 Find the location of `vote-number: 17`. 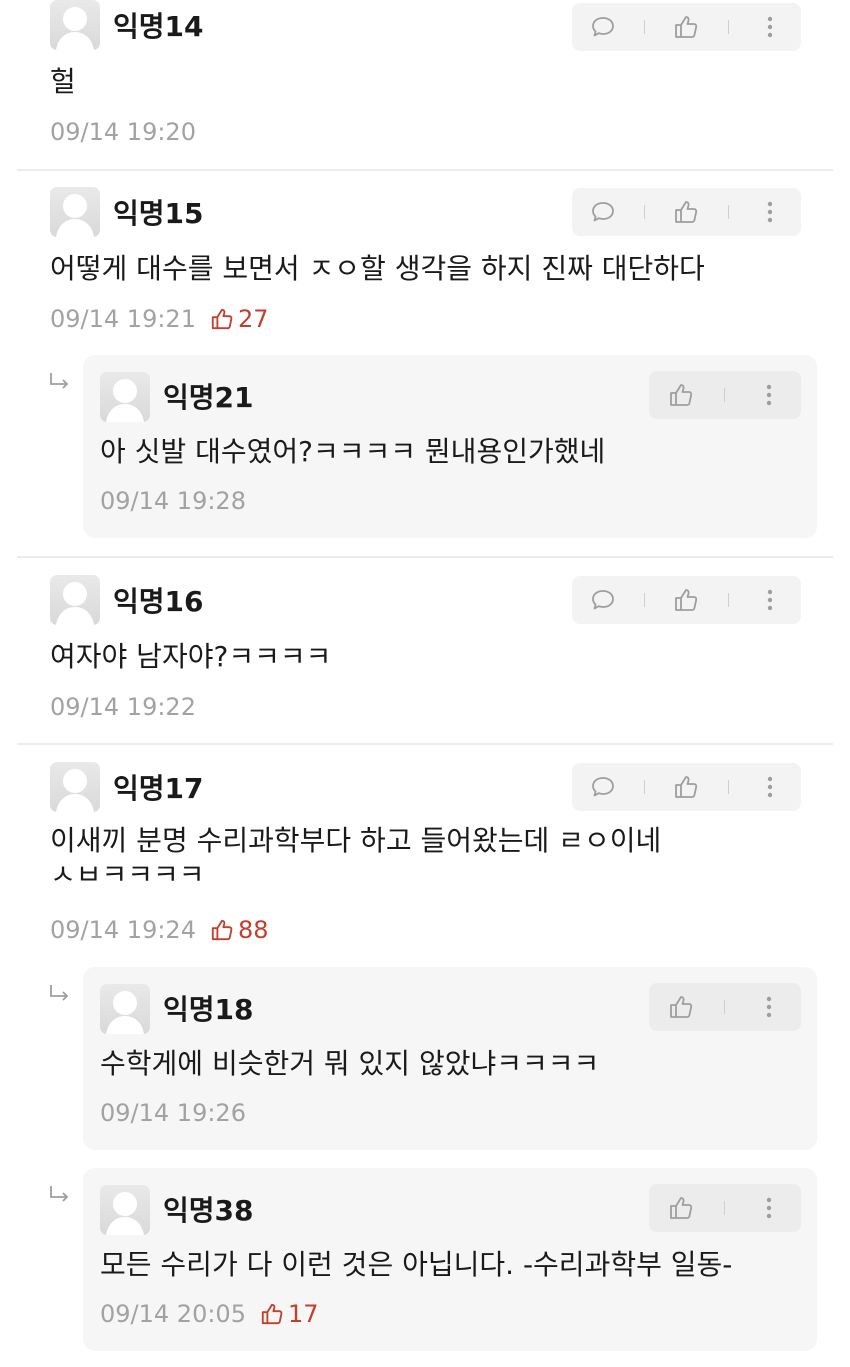

vote-number: 17 is located at coordinates (303, 1314).